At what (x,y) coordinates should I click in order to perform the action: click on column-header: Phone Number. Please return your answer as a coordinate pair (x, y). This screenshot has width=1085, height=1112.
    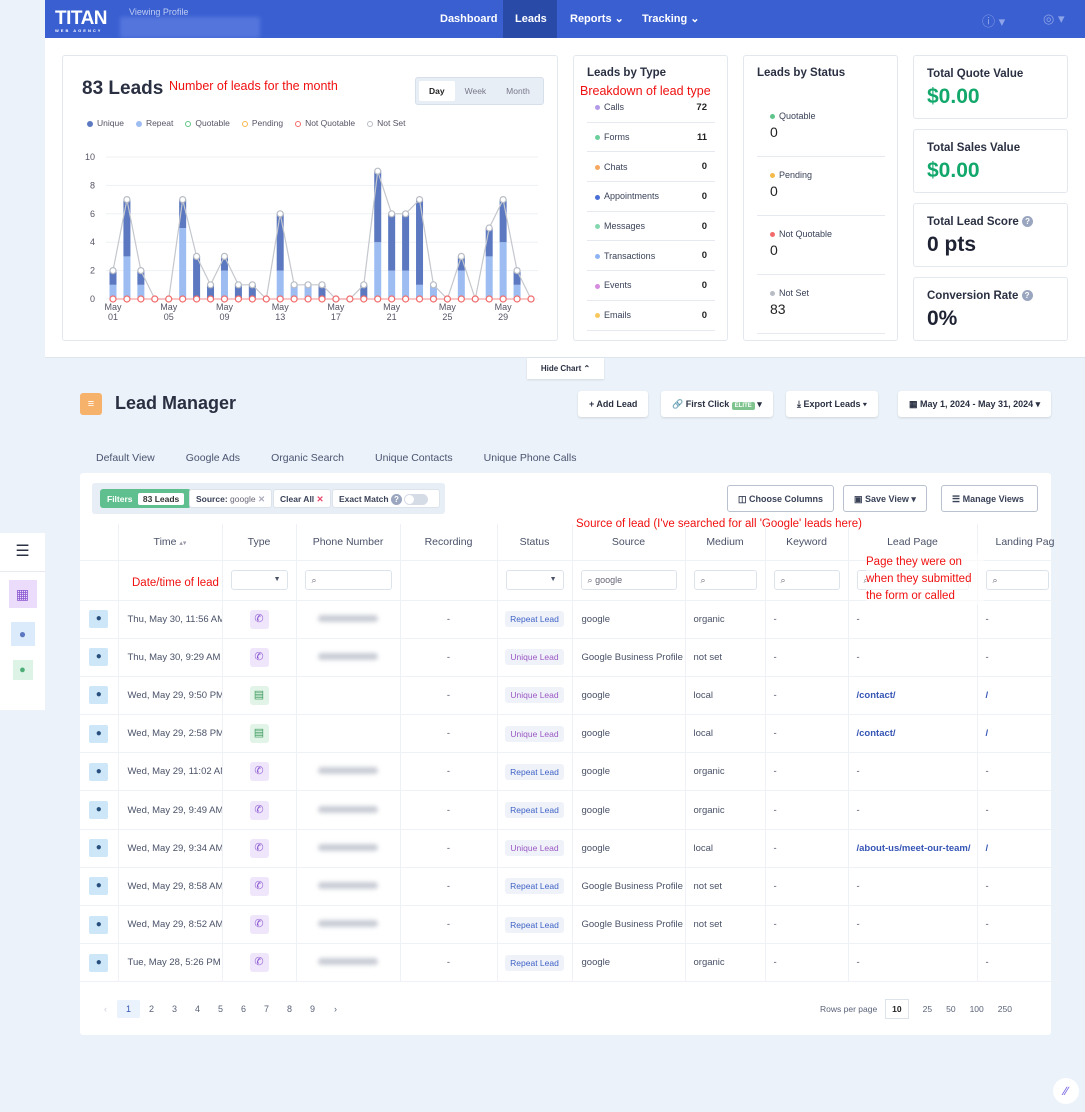
    Looking at the image, I should click on (348, 542).